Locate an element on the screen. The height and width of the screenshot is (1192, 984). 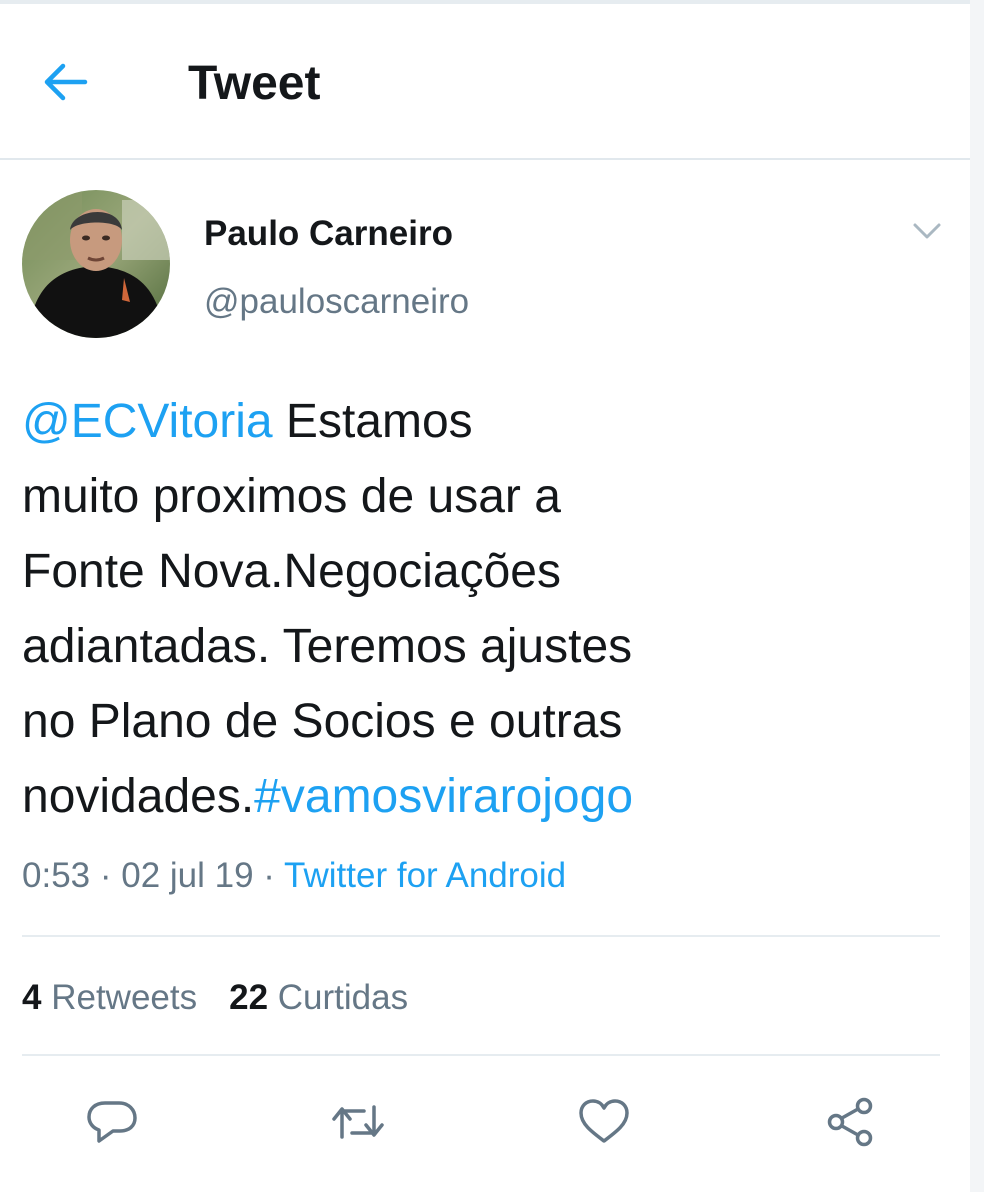
profile-photo is located at coordinates (96, 264).